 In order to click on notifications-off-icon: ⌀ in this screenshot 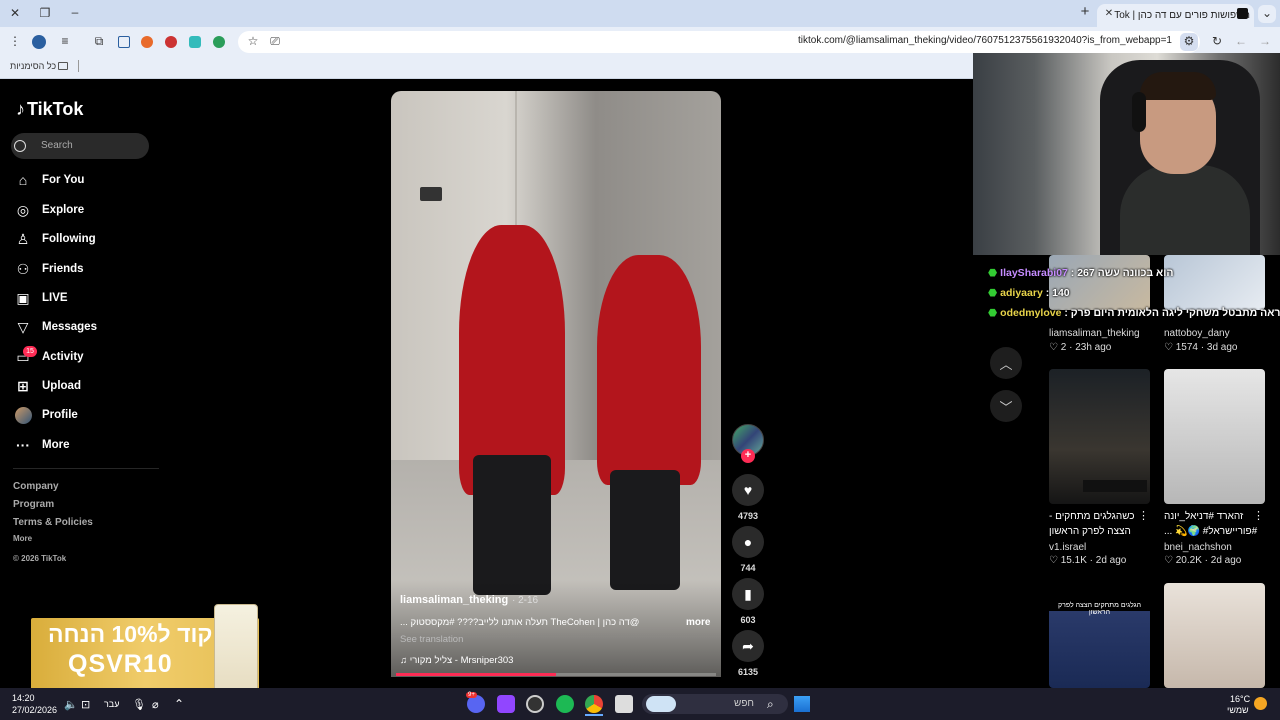, I will do `click(155, 704)`.